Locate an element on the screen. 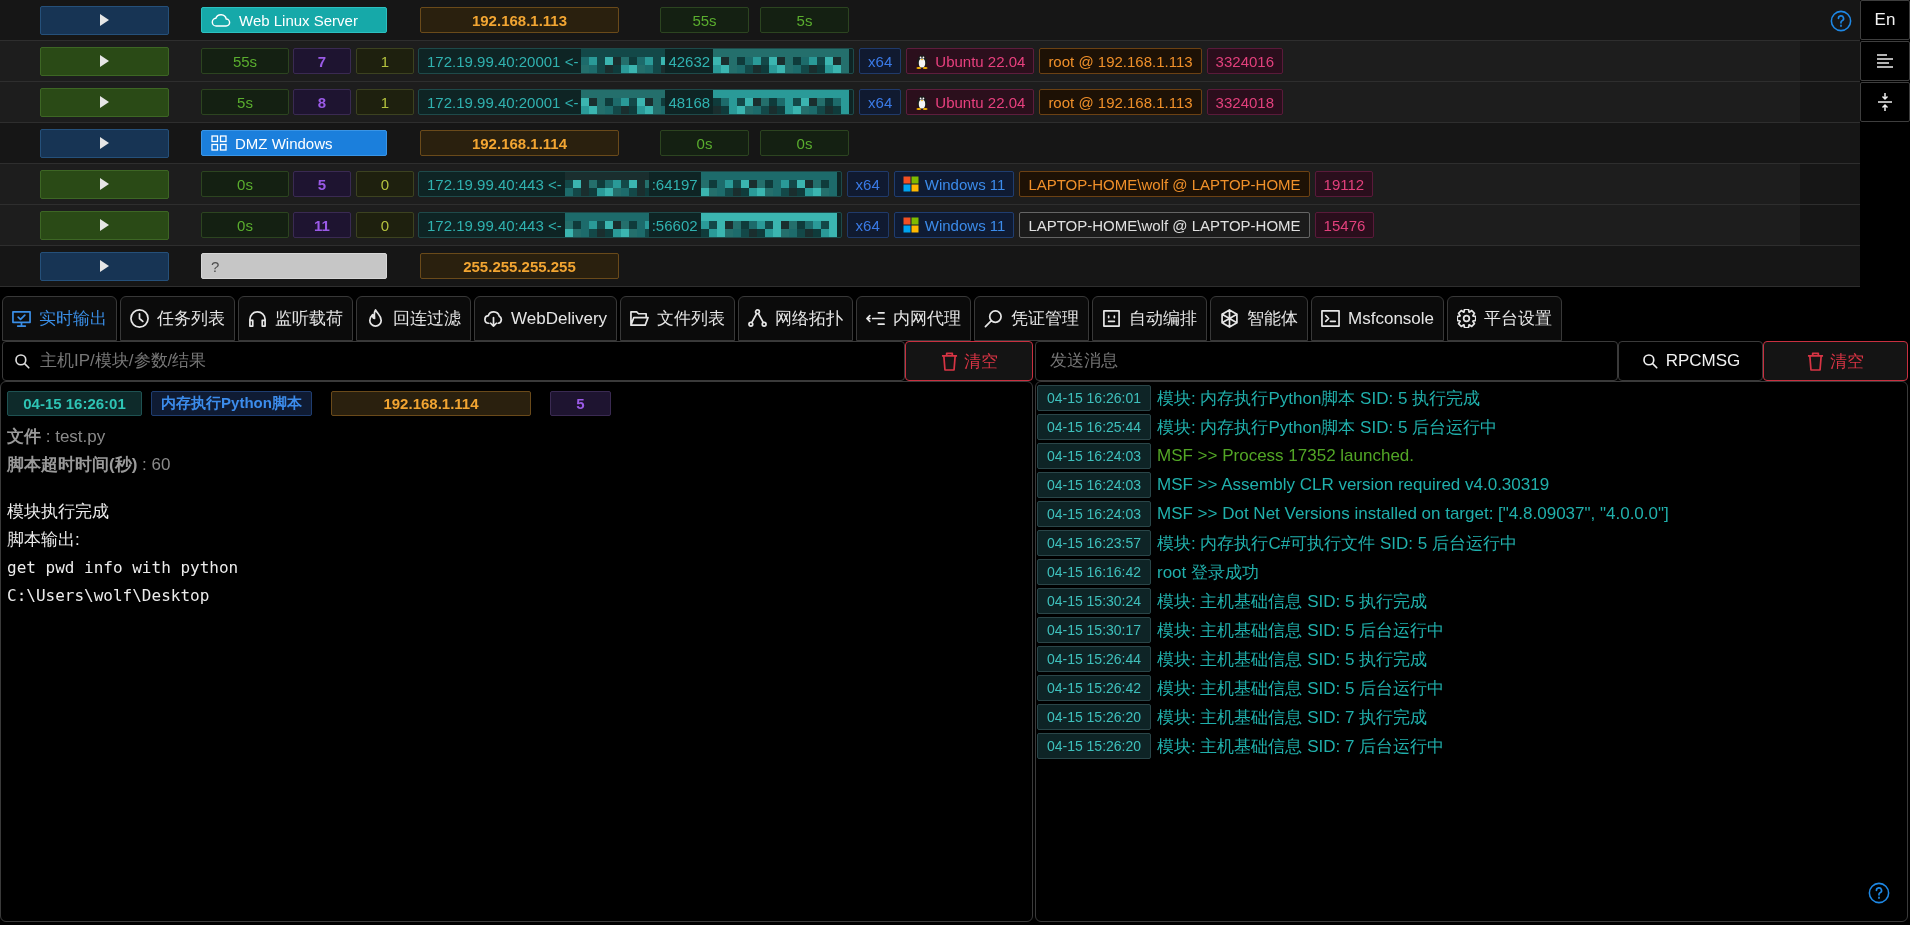 This screenshot has height=925, width=1910. session-row: 55s 7 1 172.19.99.40:20001 <- 42632 x64 Ubuntu 22.04 root @ 192.168.1.113 3324016 is located at coordinates (900, 61).